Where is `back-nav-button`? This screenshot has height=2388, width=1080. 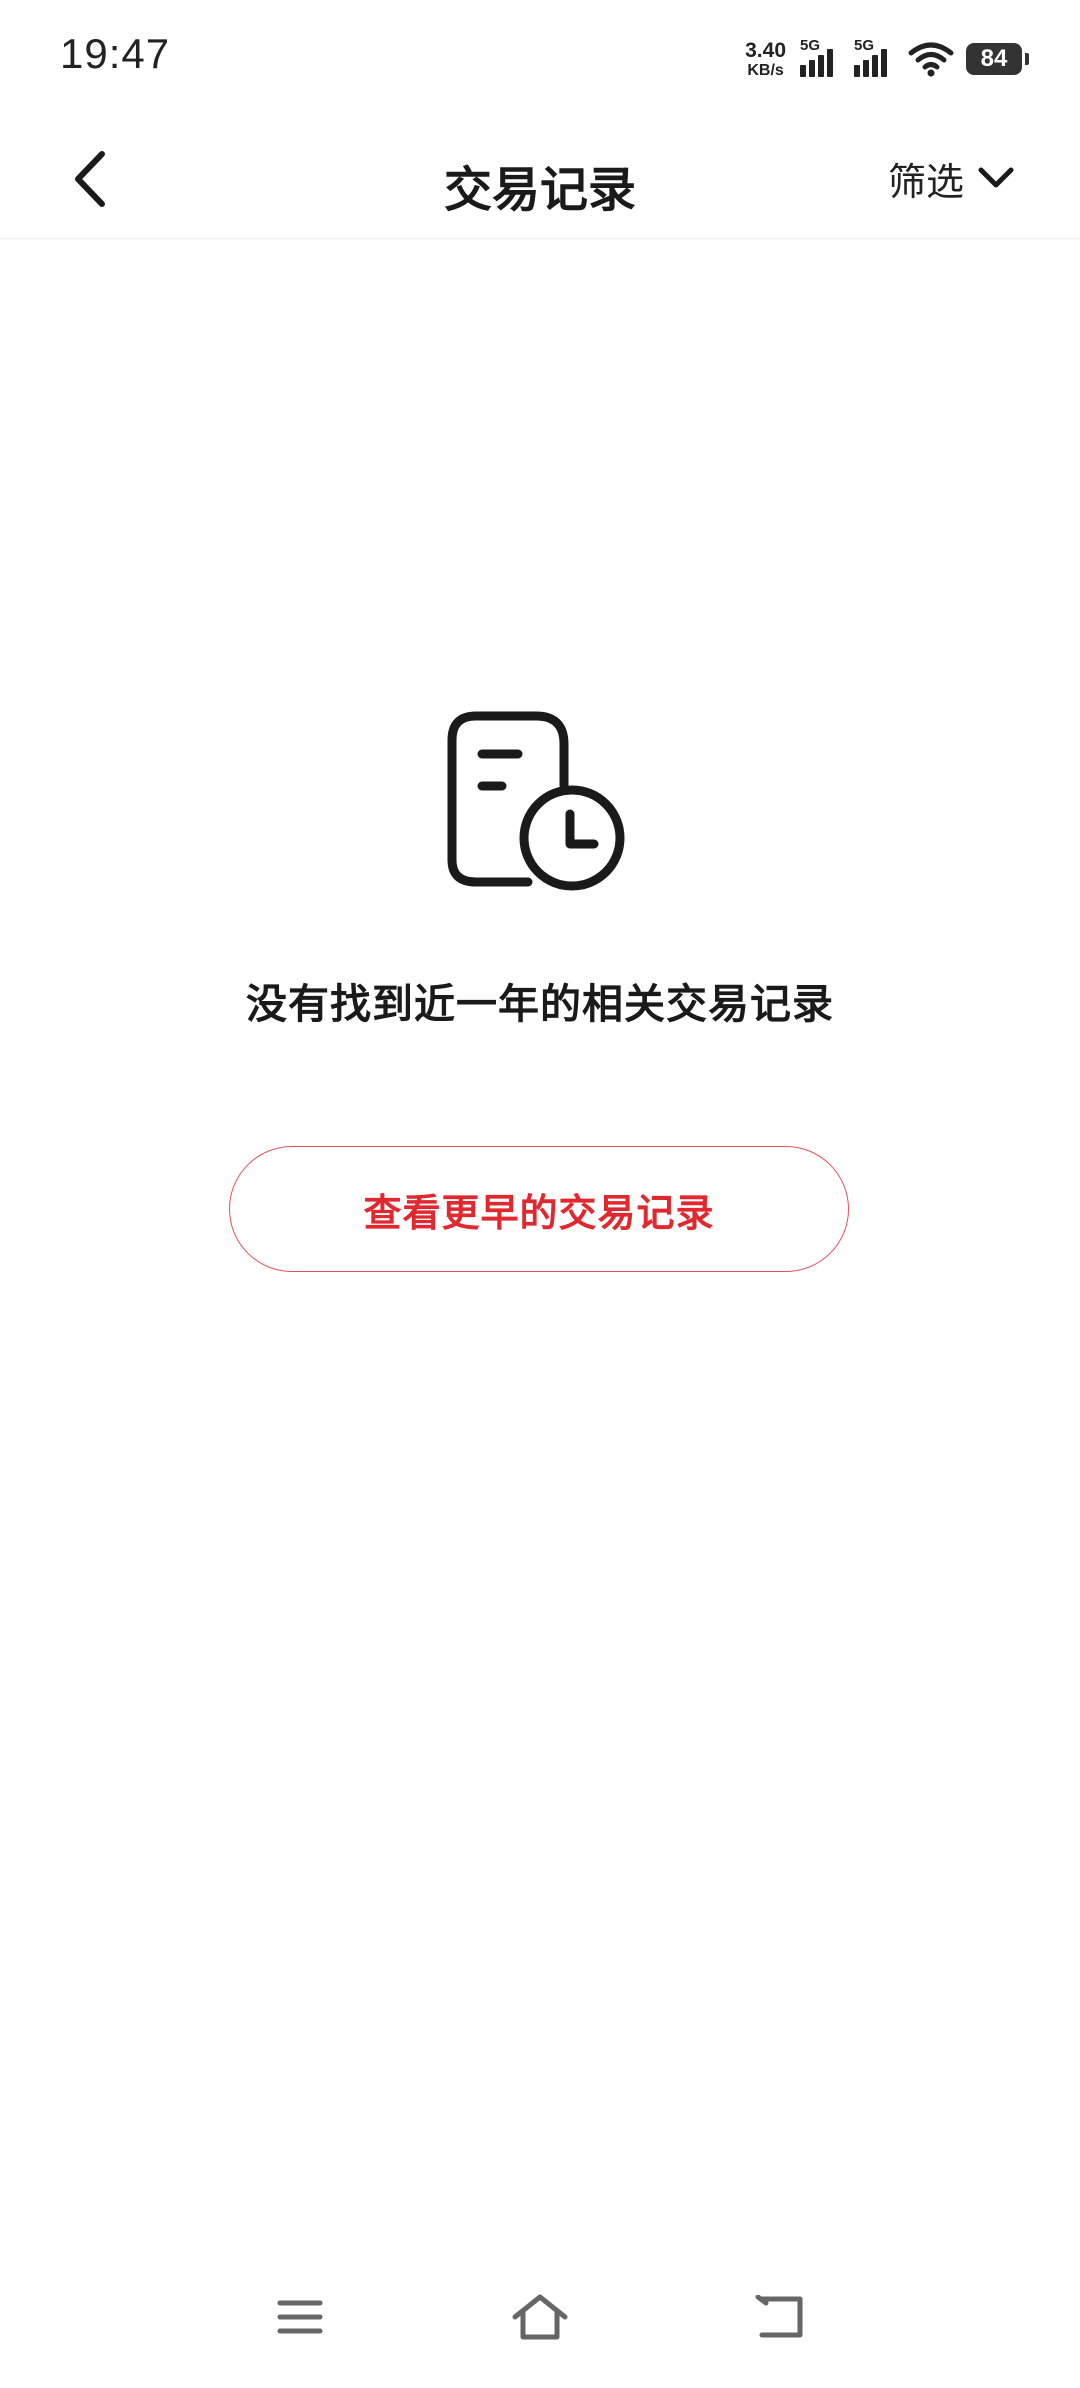
back-nav-button is located at coordinates (780, 2317).